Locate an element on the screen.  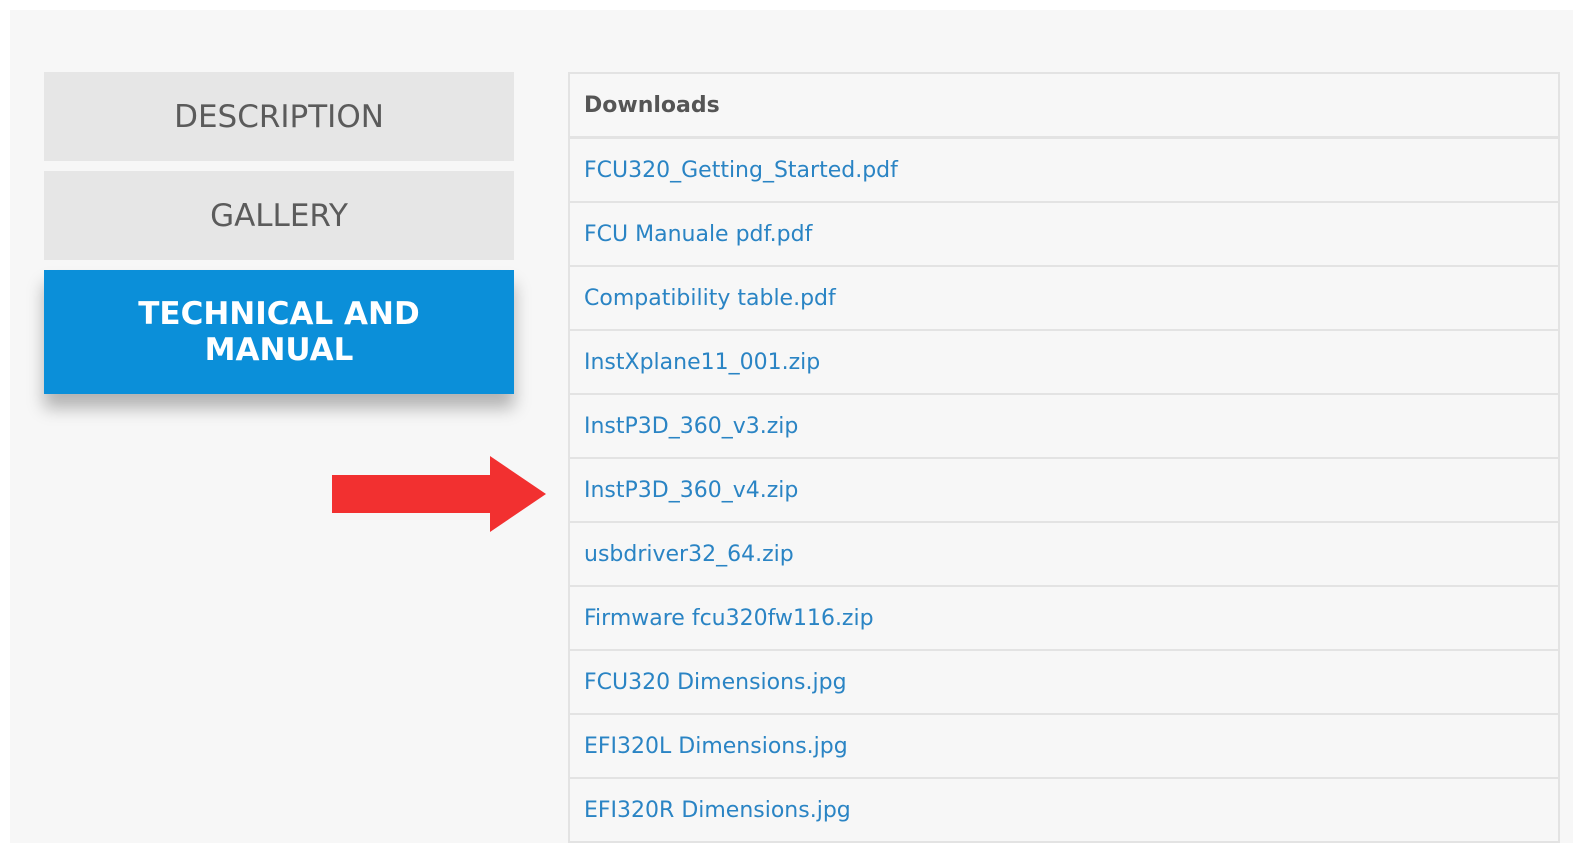
tab-list: DESCRIPTION GALLERY TECHNICAL AND MANUAL is located at coordinates (279, 233).